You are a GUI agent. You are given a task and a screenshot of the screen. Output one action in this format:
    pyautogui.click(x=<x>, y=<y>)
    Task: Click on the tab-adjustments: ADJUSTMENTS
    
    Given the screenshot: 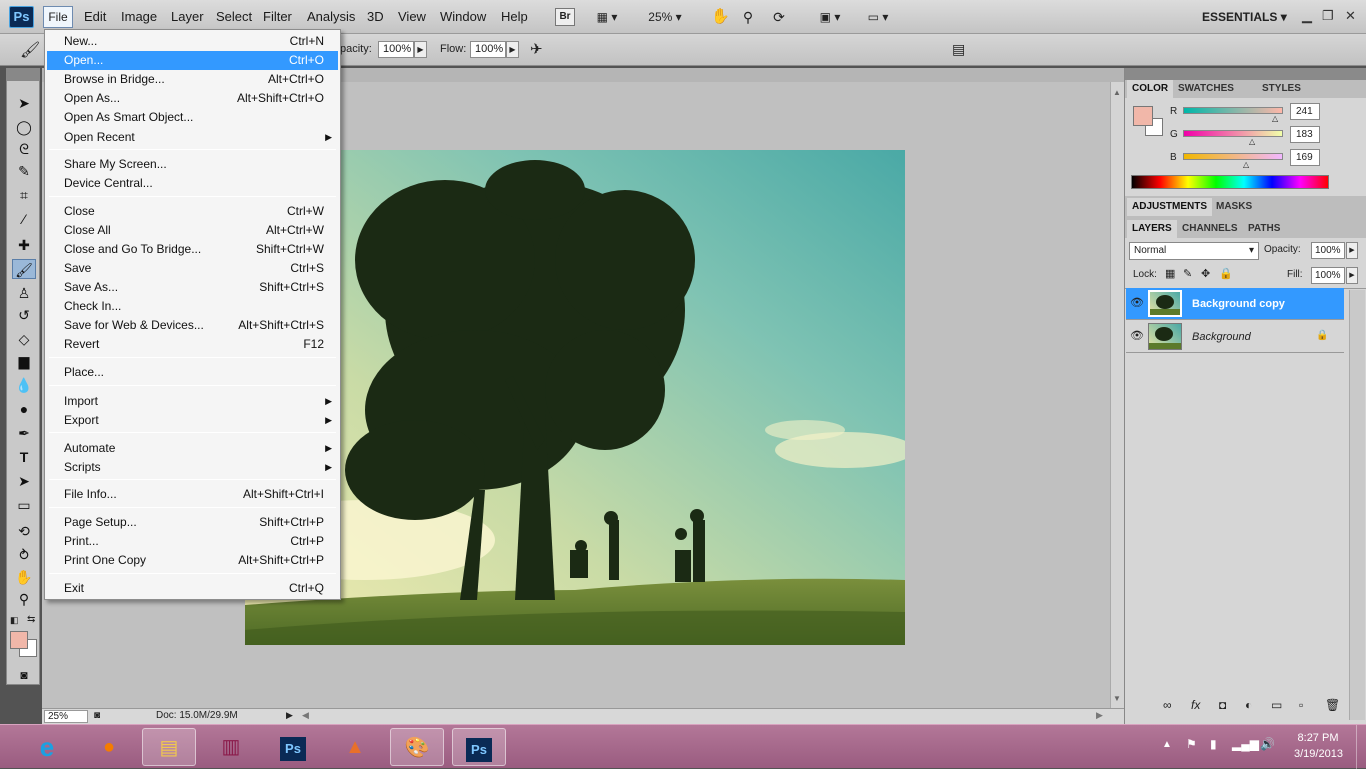 What is the action you would take?
    pyautogui.click(x=1170, y=207)
    